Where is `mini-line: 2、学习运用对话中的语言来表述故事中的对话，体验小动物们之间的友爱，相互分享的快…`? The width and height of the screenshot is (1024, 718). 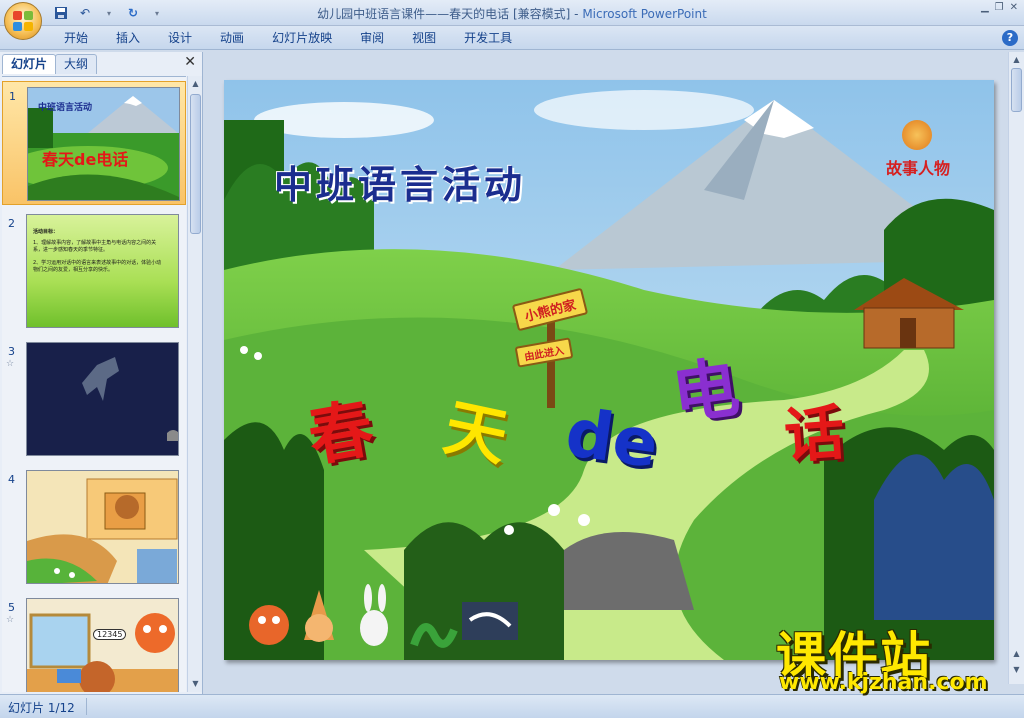
mini-line: 2、学习运用对话中的语言来表述故事中的对话，体验小动物们之间的友爱，相互分享的快… is located at coordinates (97, 266).